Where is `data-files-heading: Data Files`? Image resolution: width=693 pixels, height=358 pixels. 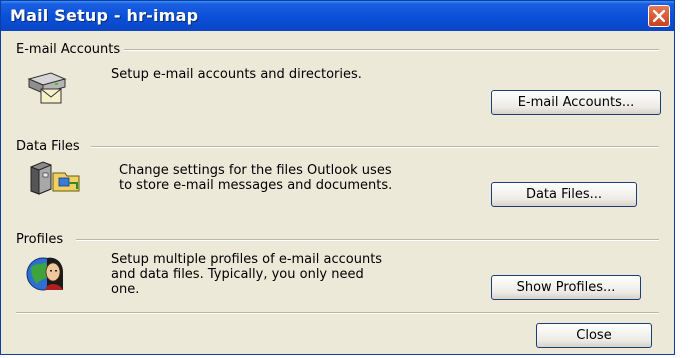 data-files-heading: Data Files is located at coordinates (48, 146).